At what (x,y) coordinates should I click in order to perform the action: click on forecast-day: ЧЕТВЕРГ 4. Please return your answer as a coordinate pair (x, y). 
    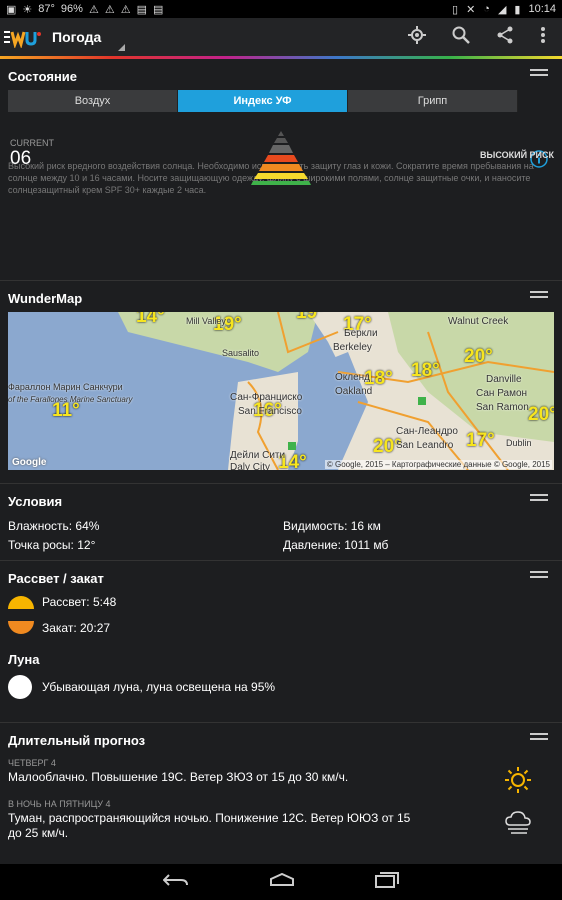
    Looking at the image, I should click on (32, 763).